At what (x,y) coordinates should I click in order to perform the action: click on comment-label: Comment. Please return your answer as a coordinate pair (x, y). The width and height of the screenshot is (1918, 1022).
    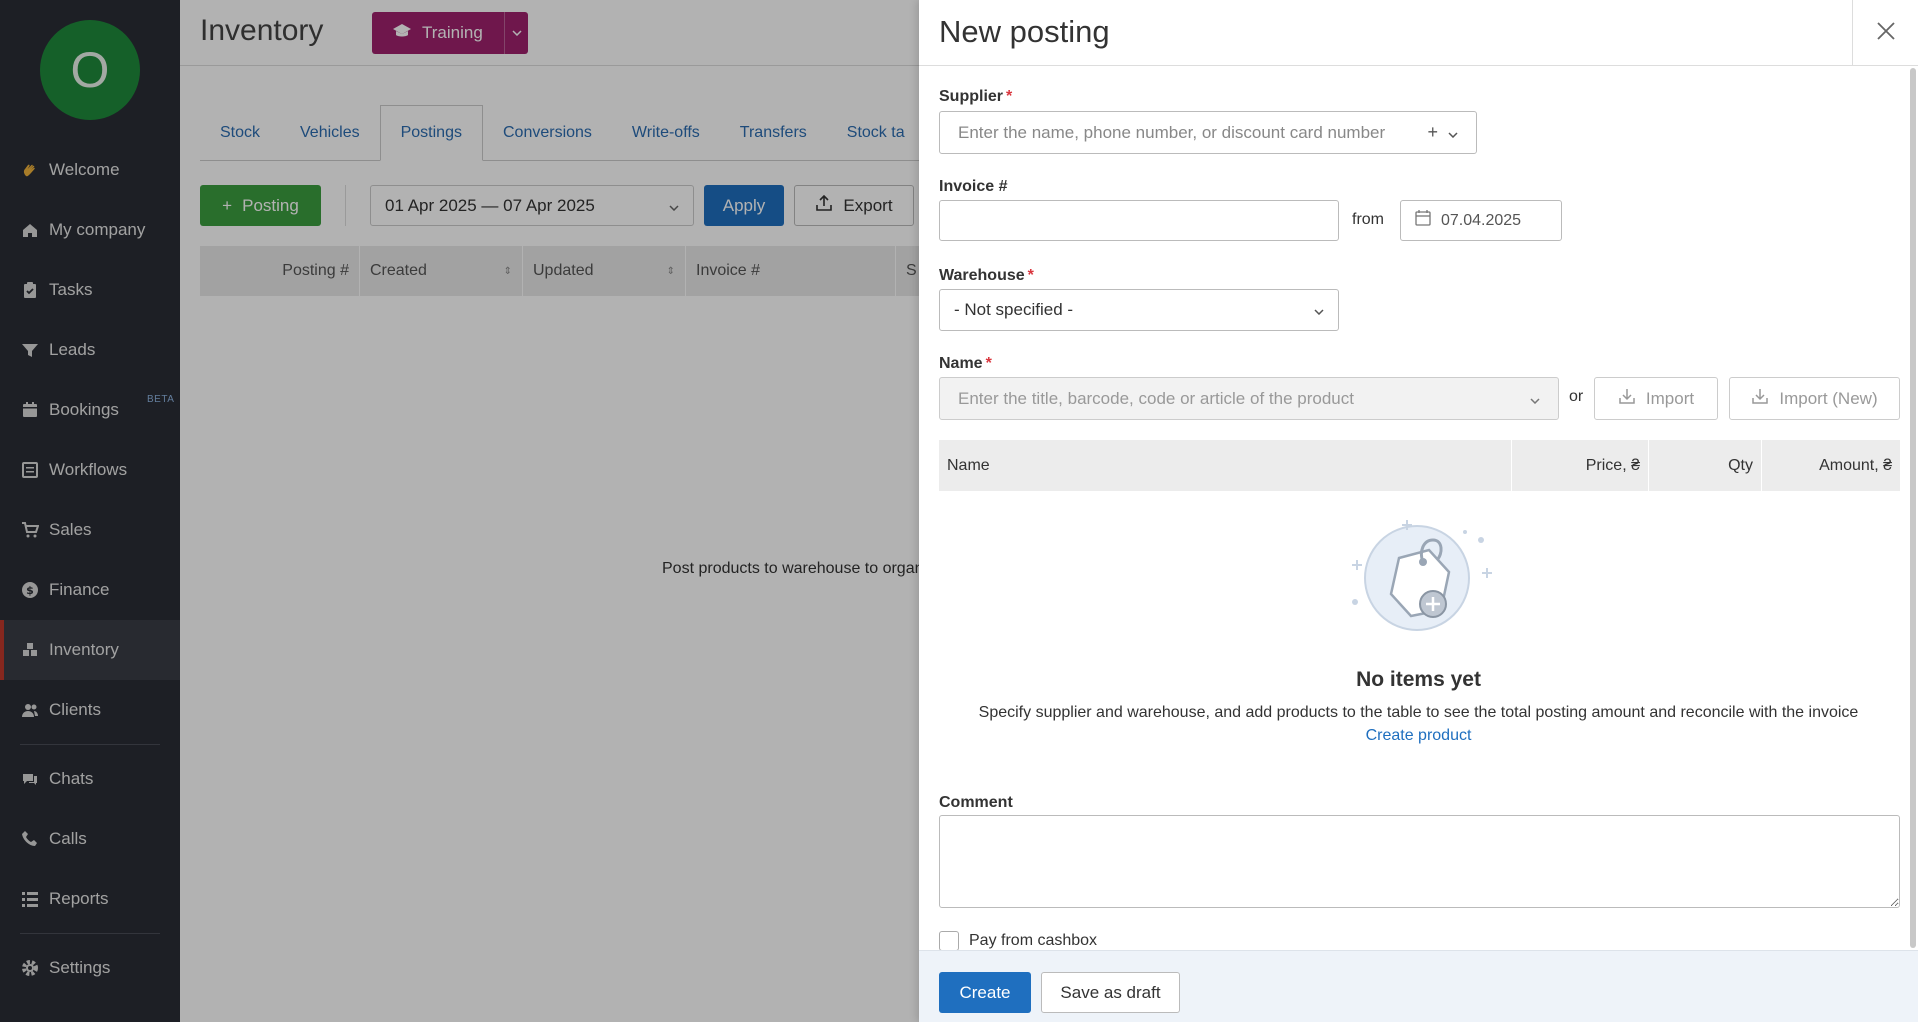
    Looking at the image, I should click on (976, 802).